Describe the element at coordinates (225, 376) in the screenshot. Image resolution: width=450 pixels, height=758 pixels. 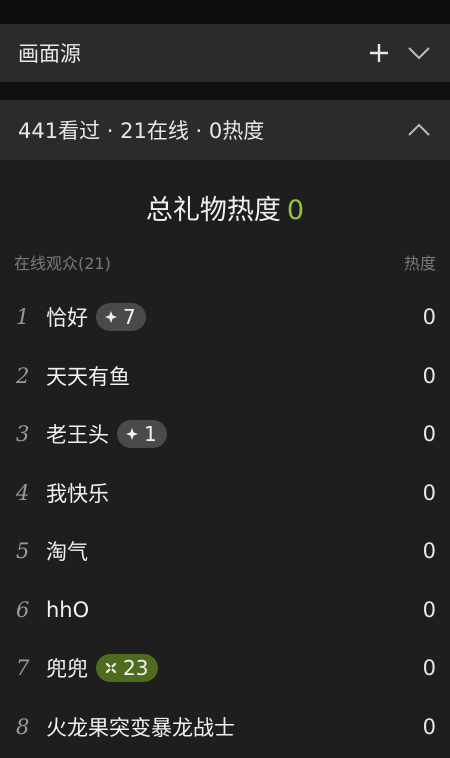
I see `list-item: 2 天天有鱼 0` at that location.